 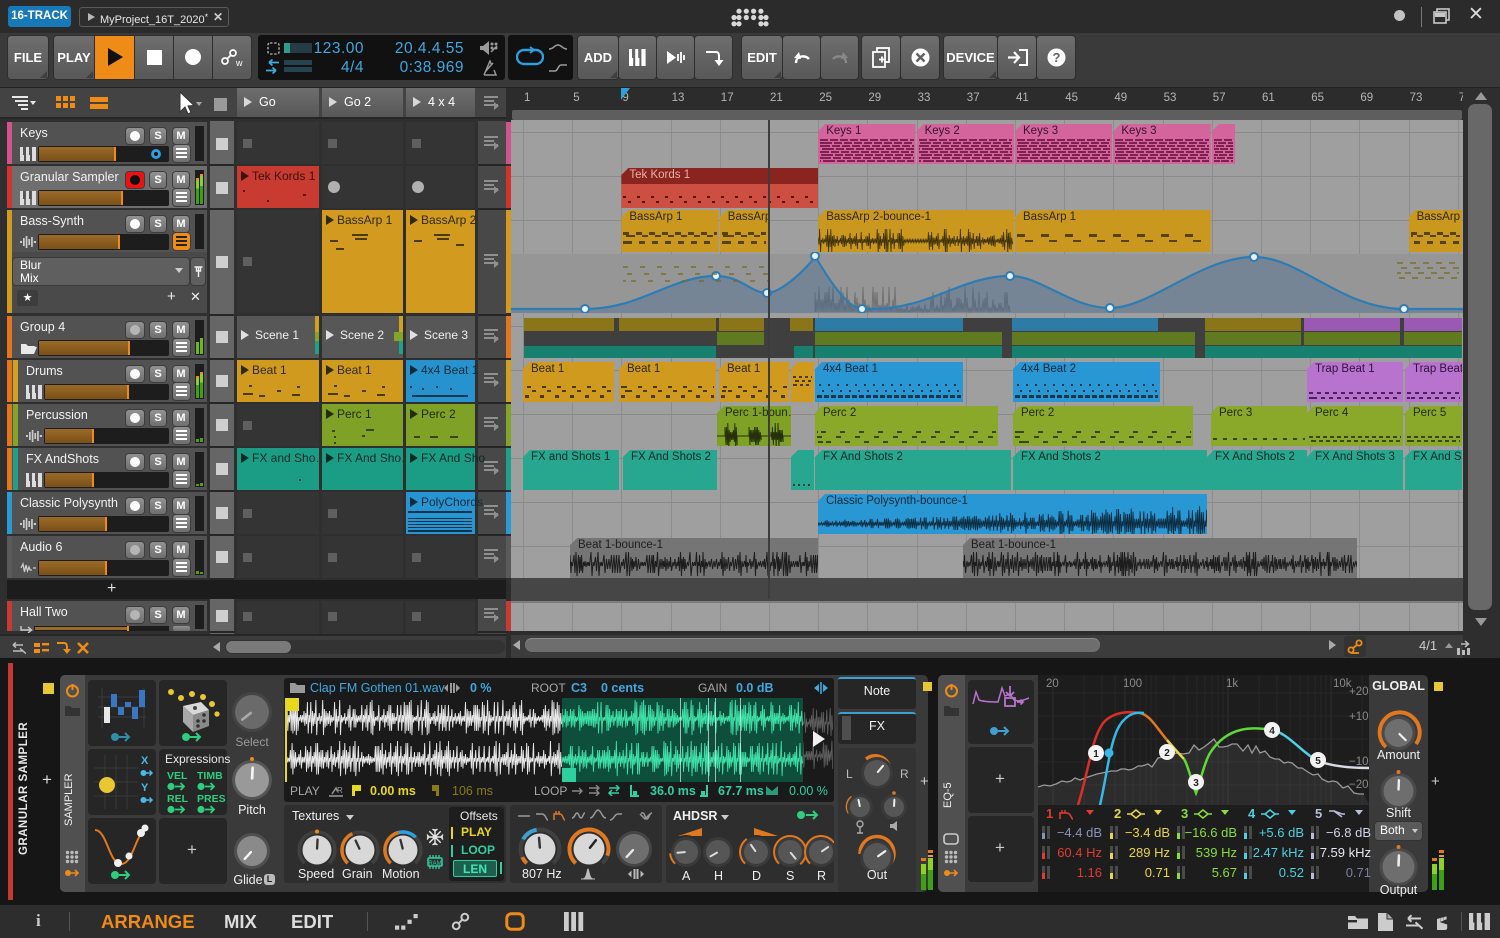 What do you see at coordinates (434, 864) in the screenshot?
I see `svg-text: RAM` at bounding box center [434, 864].